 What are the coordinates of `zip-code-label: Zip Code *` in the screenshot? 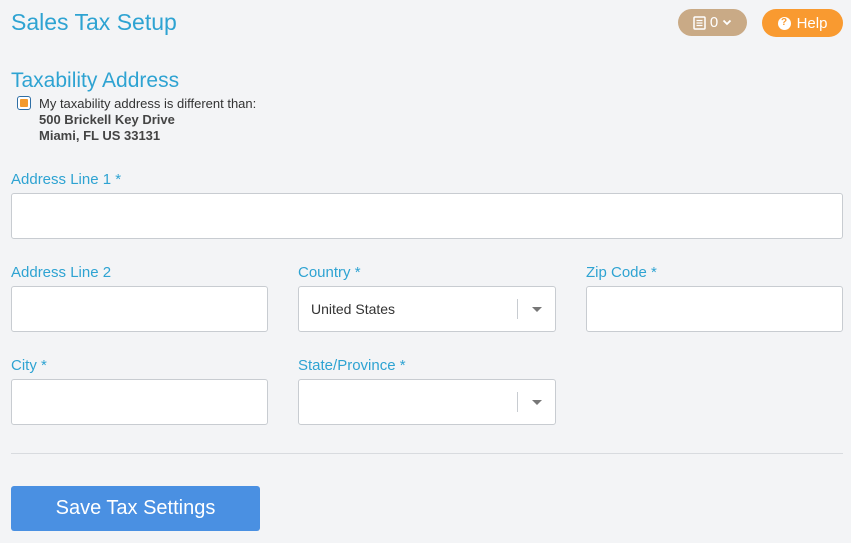 It's located at (621, 272).